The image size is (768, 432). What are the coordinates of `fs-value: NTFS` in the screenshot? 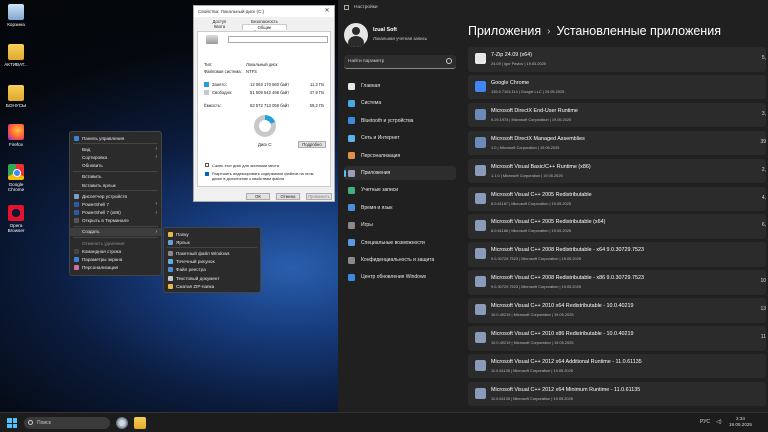 It's located at (251, 71).